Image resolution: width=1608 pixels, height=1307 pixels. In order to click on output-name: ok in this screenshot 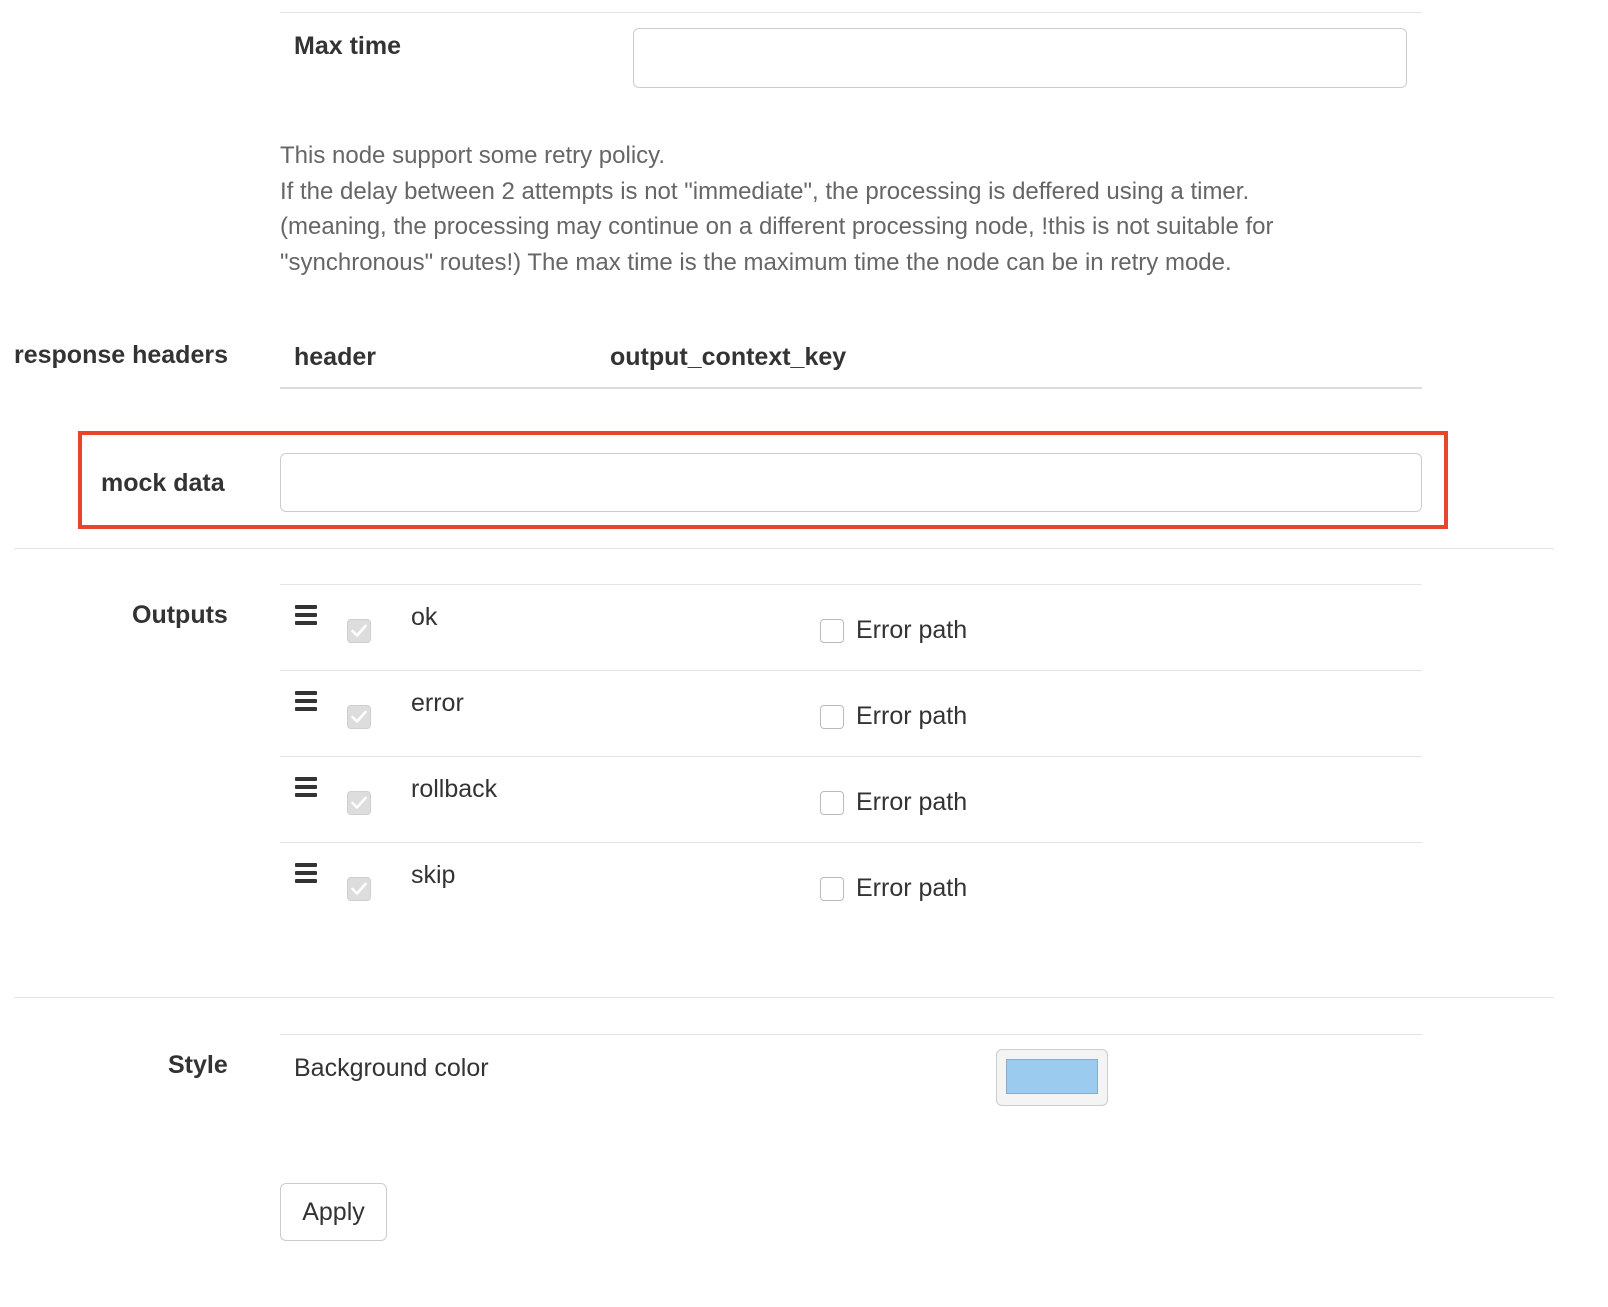, I will do `click(424, 617)`.